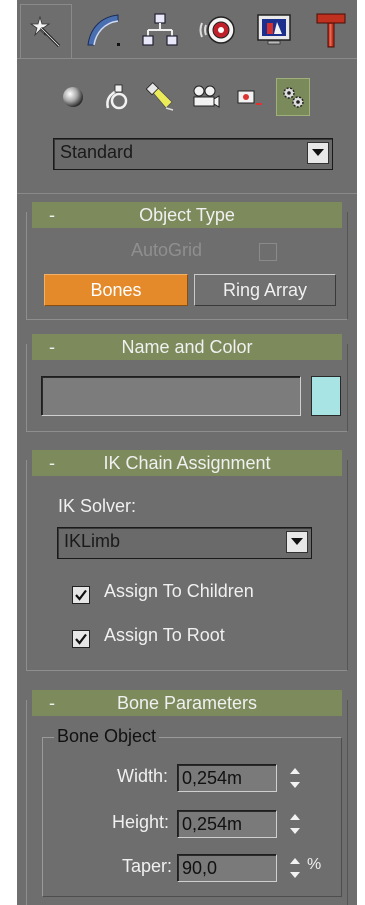 The height and width of the screenshot is (905, 365). I want to click on shapes-icon, so click(117, 97).